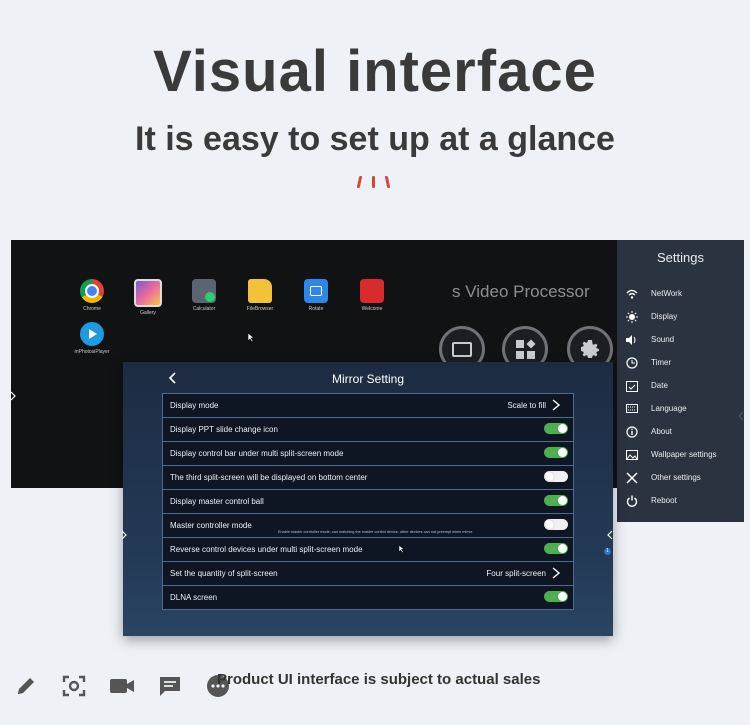 The image size is (750, 725). Describe the element at coordinates (666, 293) in the screenshot. I see `settings-item-label: NetWork` at that location.